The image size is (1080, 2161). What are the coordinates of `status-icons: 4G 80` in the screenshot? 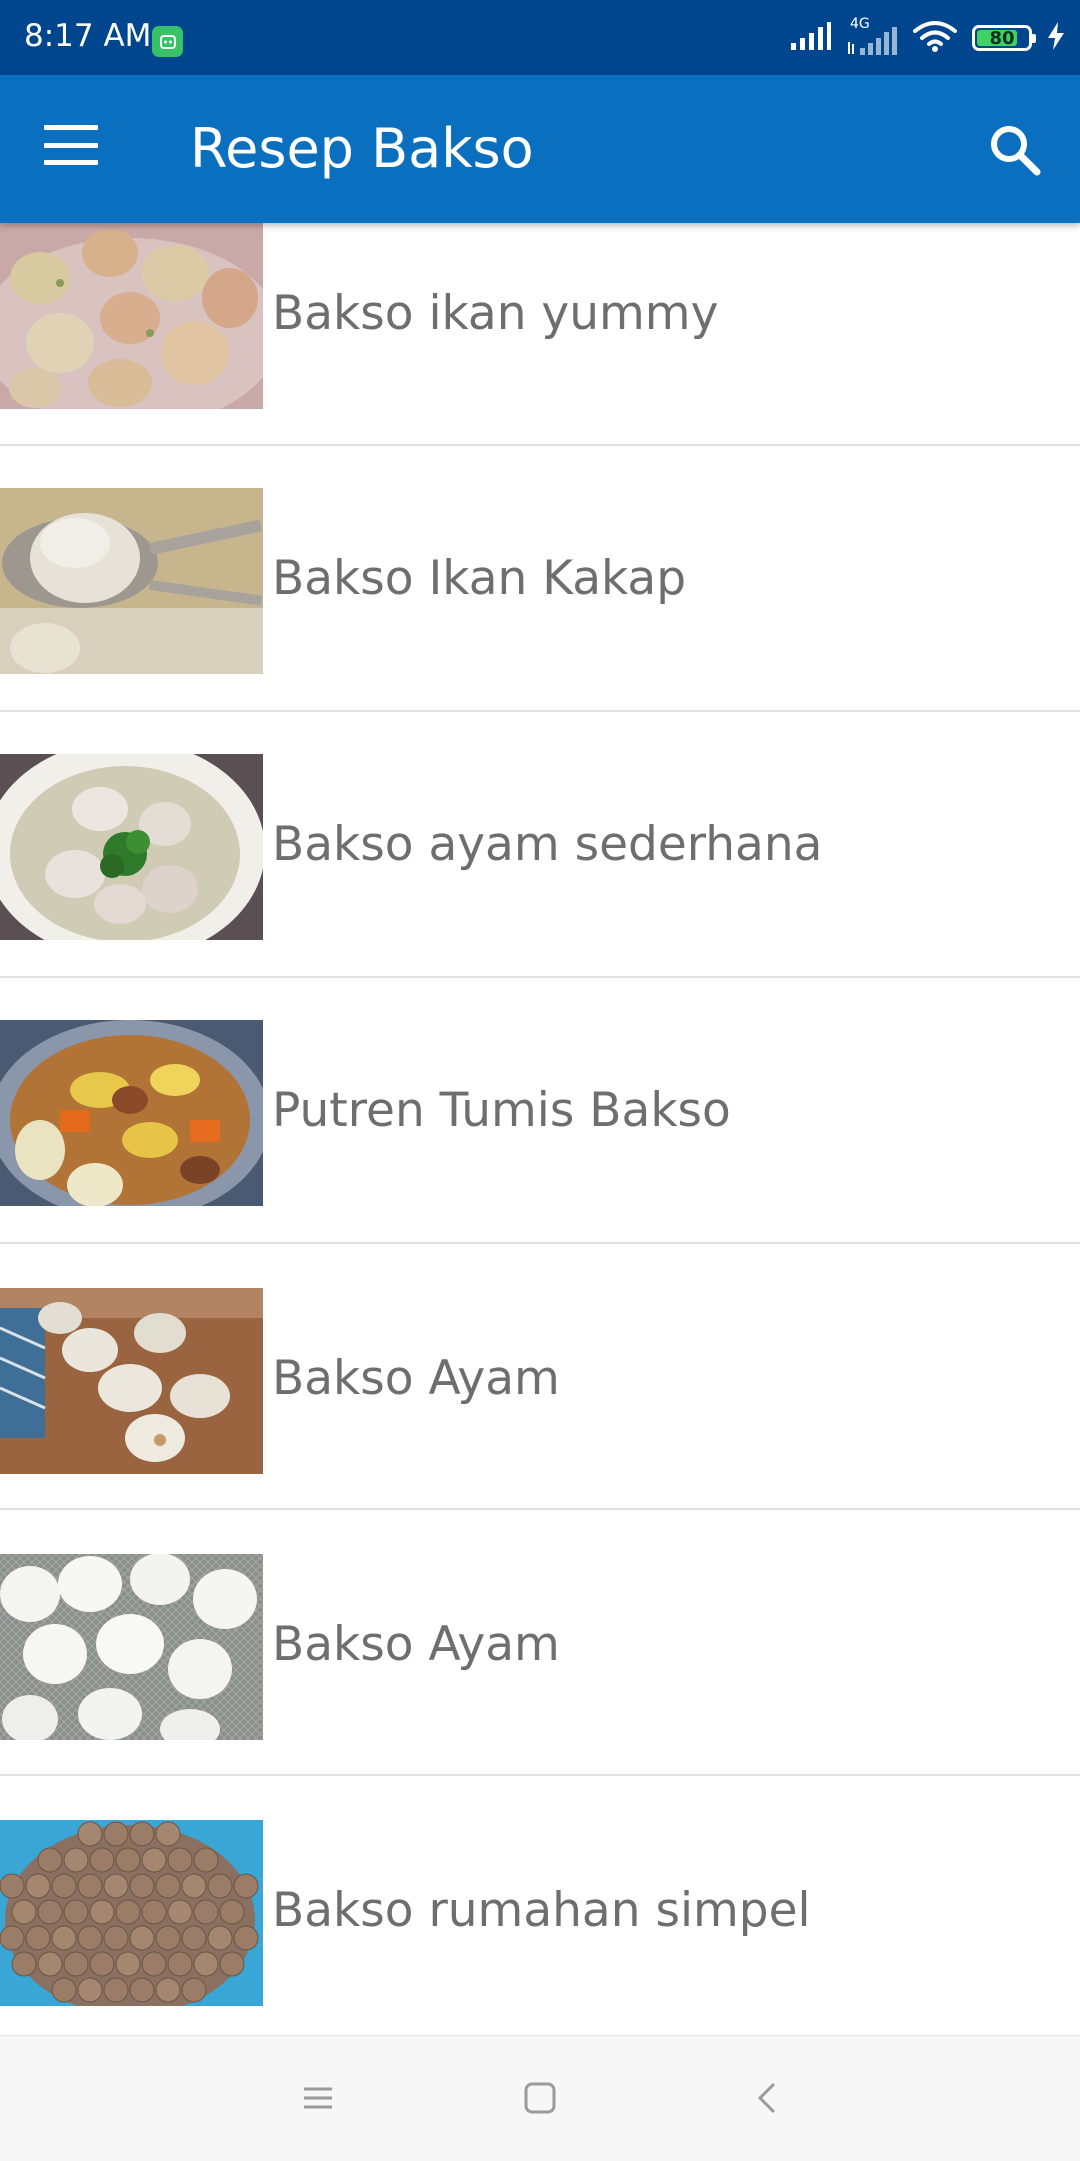 It's located at (928, 38).